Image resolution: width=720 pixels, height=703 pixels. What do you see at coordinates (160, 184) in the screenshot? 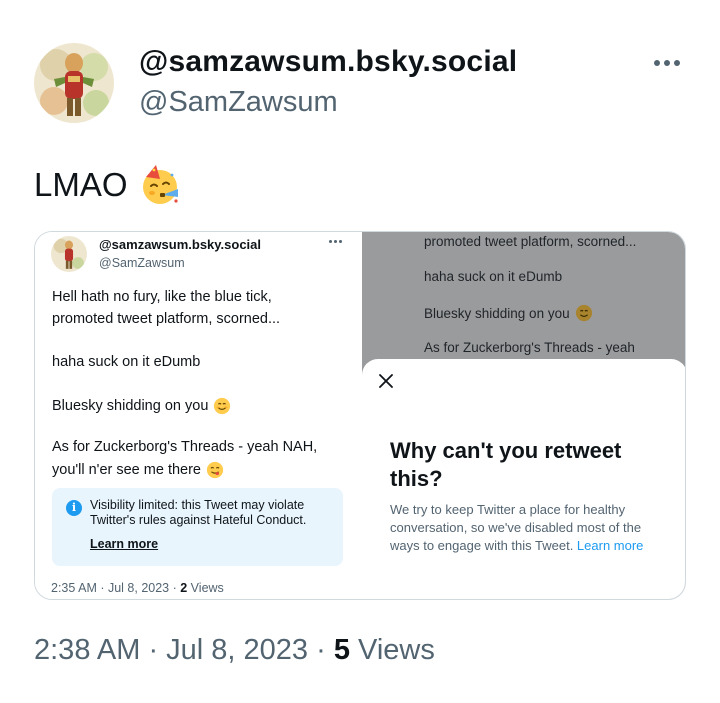
I see `partying-face-emoji-icon` at bounding box center [160, 184].